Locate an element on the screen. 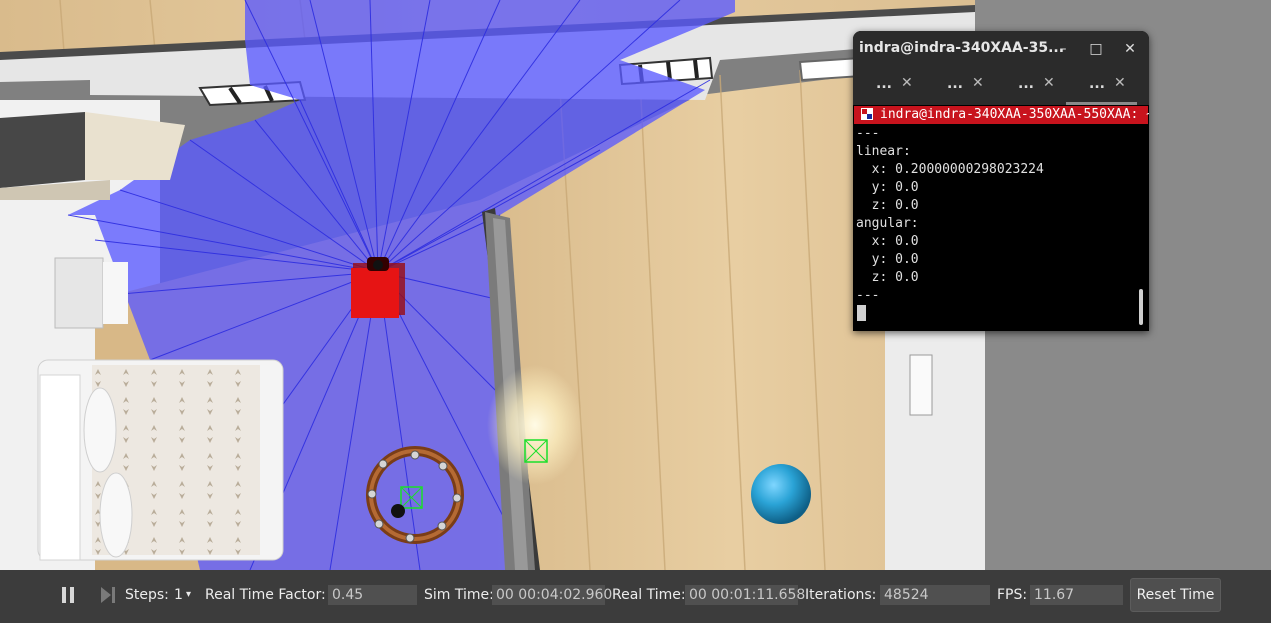 The image size is (1271, 623). terminal-cursor is located at coordinates (861, 313).